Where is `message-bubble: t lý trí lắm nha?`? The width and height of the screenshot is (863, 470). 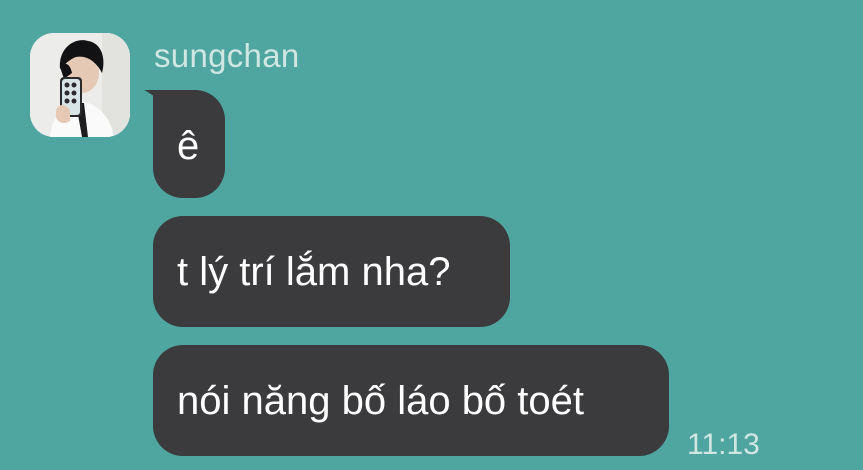
message-bubble: t lý trí lắm nha? is located at coordinates (331, 271).